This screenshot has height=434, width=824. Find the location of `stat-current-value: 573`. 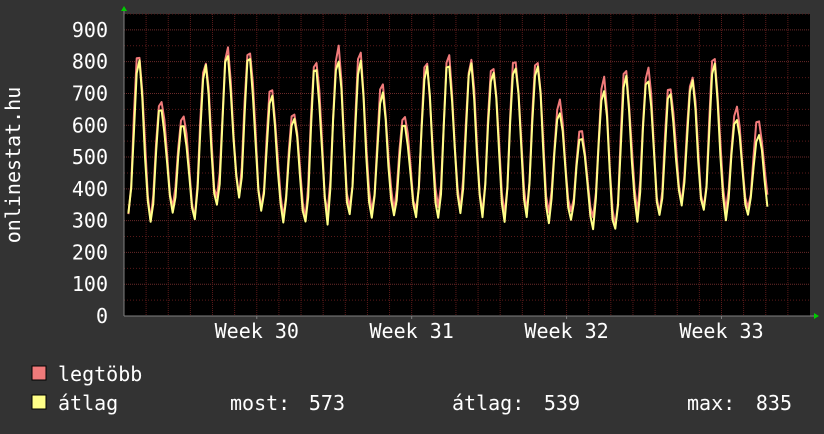

stat-current-value: 573 is located at coordinates (327, 403).